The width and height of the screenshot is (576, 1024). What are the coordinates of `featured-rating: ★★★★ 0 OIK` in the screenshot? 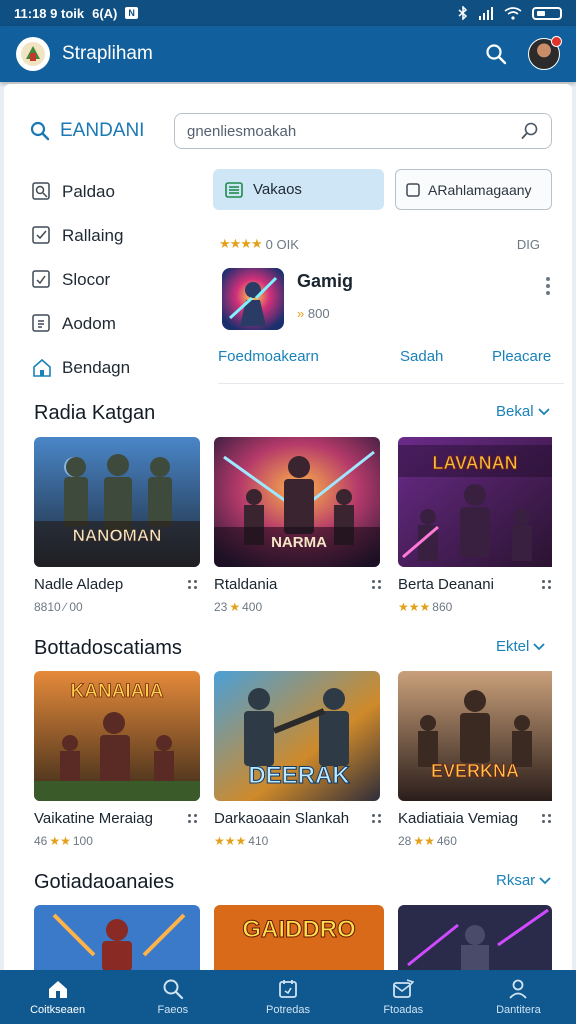 It's located at (259, 244).